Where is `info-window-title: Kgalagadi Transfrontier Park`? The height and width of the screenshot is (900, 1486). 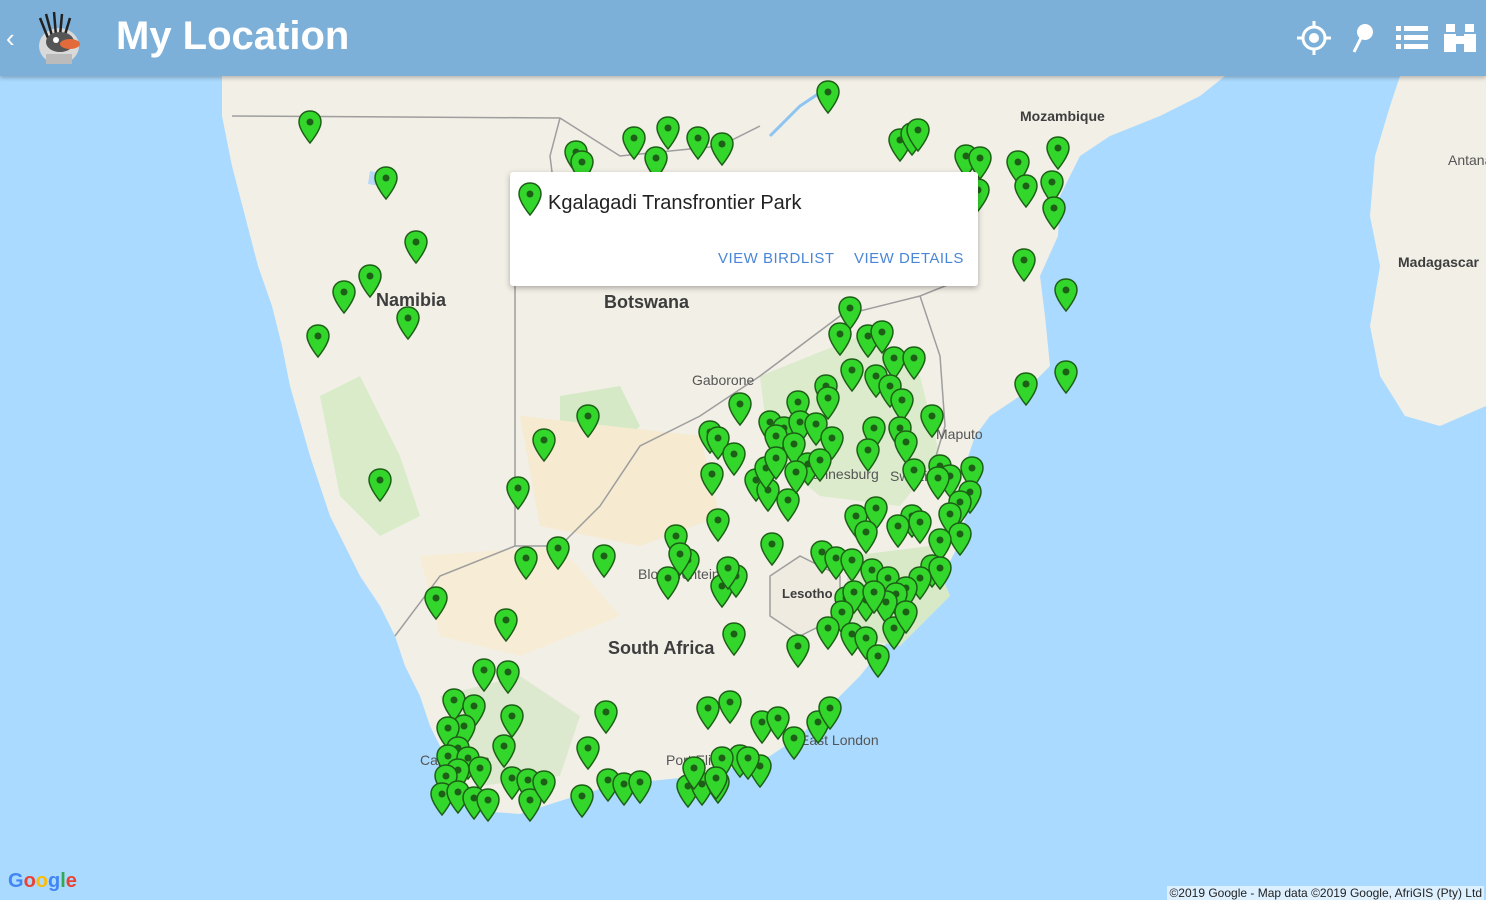 info-window-title: Kgalagadi Transfrontier Park is located at coordinates (675, 203).